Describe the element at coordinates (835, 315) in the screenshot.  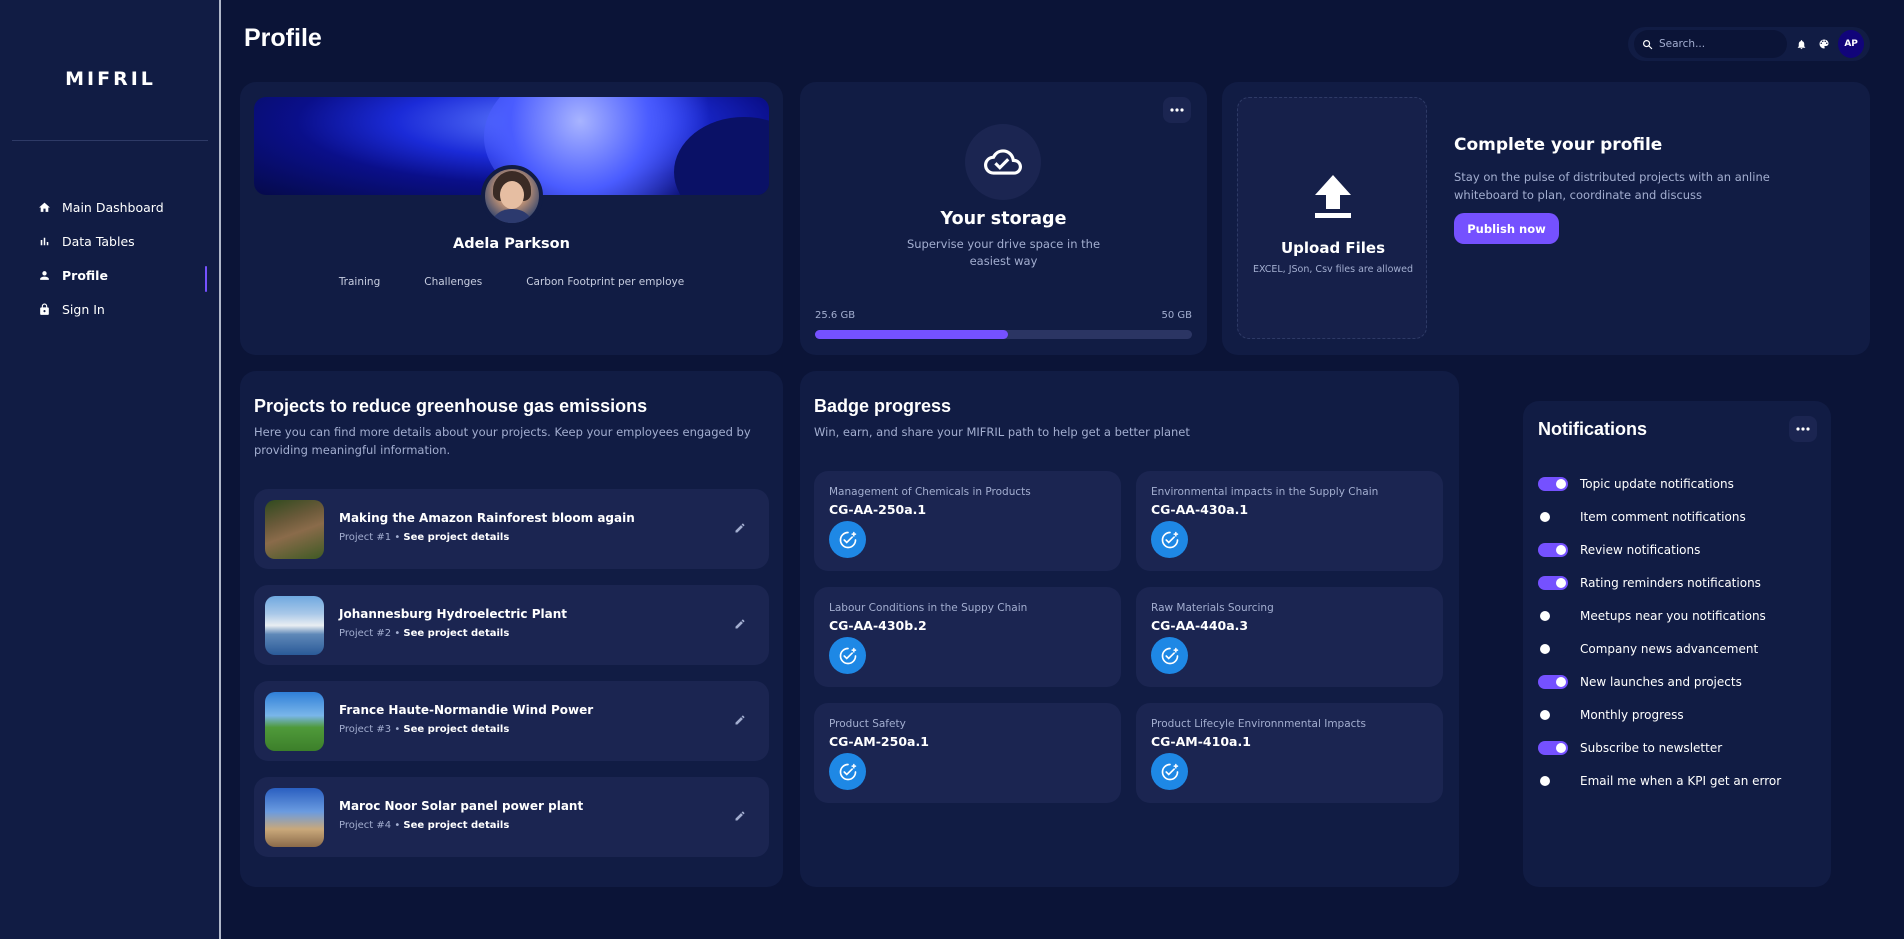
I see `storage-used: 25.6 GB` at that location.